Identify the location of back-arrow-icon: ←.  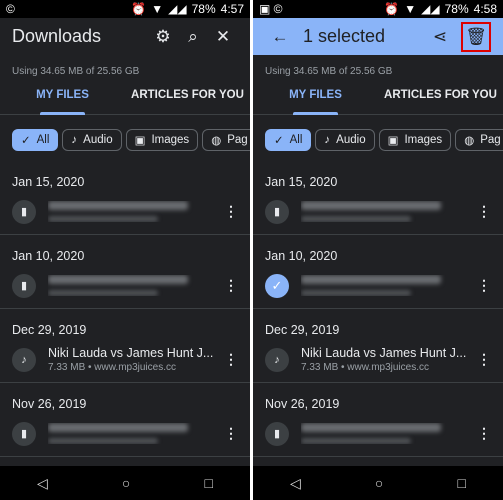
(280, 37).